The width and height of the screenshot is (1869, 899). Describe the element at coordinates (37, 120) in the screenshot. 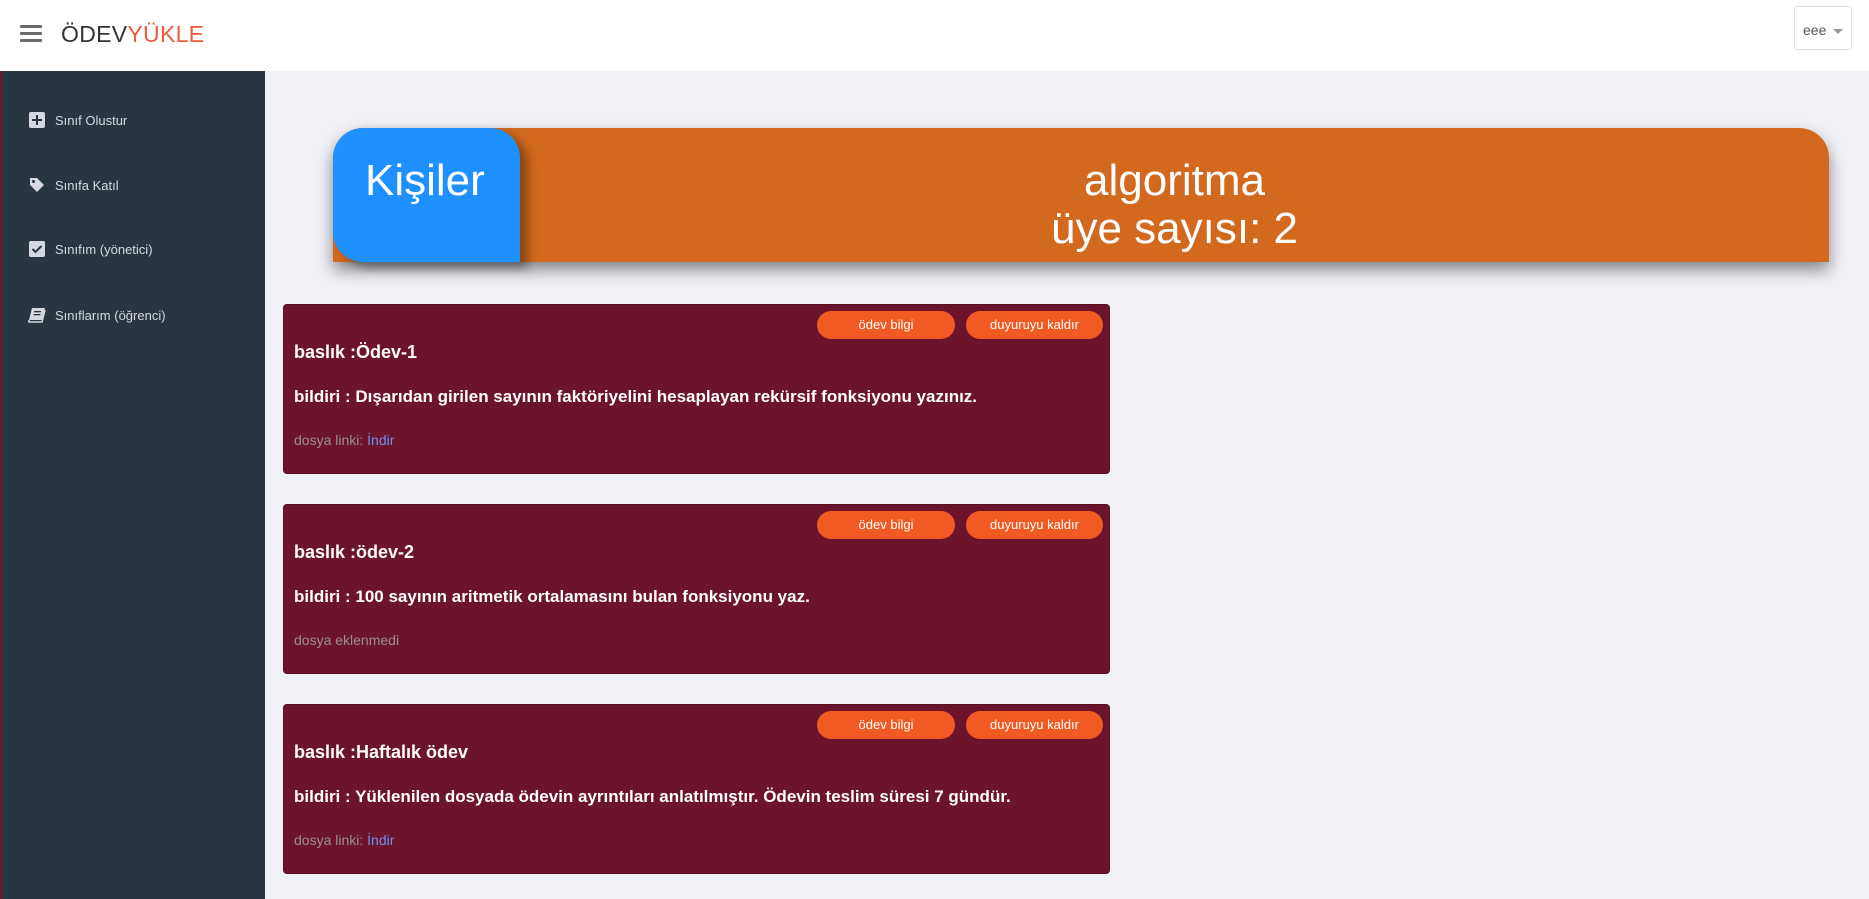

I see `plus-square-icon` at that location.